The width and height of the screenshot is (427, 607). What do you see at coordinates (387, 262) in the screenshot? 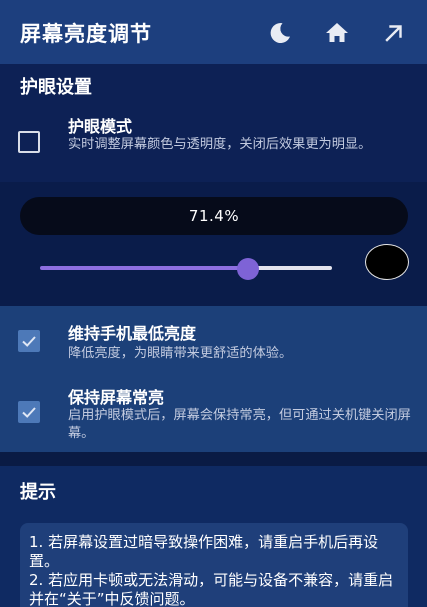
I see `color-picker-button` at bounding box center [387, 262].